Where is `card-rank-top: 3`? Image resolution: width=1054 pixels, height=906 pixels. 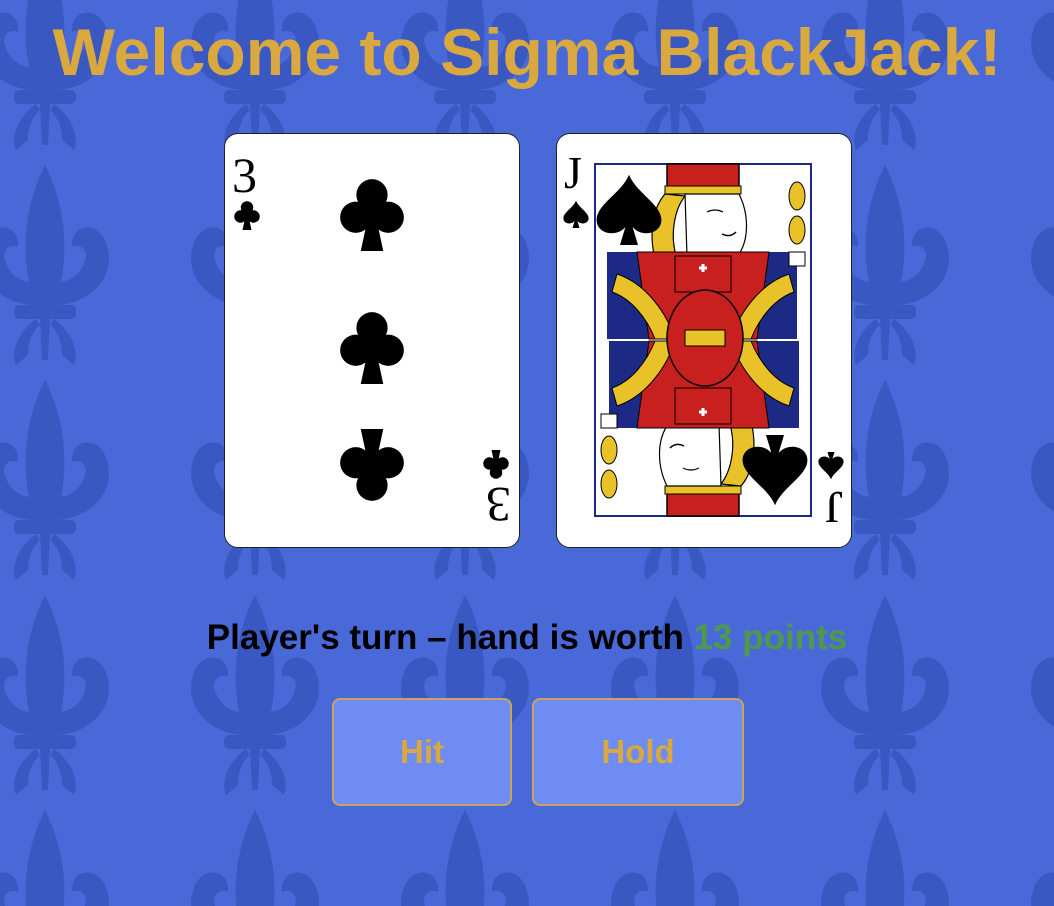 card-rank-top: 3 is located at coordinates (244, 175).